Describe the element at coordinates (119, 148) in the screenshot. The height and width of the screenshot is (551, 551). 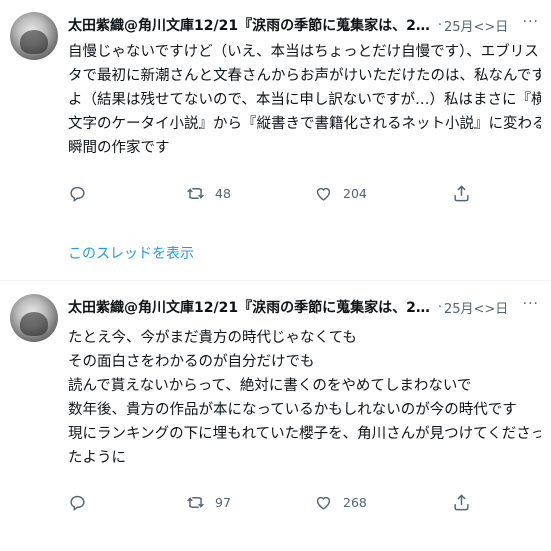
I see `tweet-text-line: 瞬間の作家です` at that location.